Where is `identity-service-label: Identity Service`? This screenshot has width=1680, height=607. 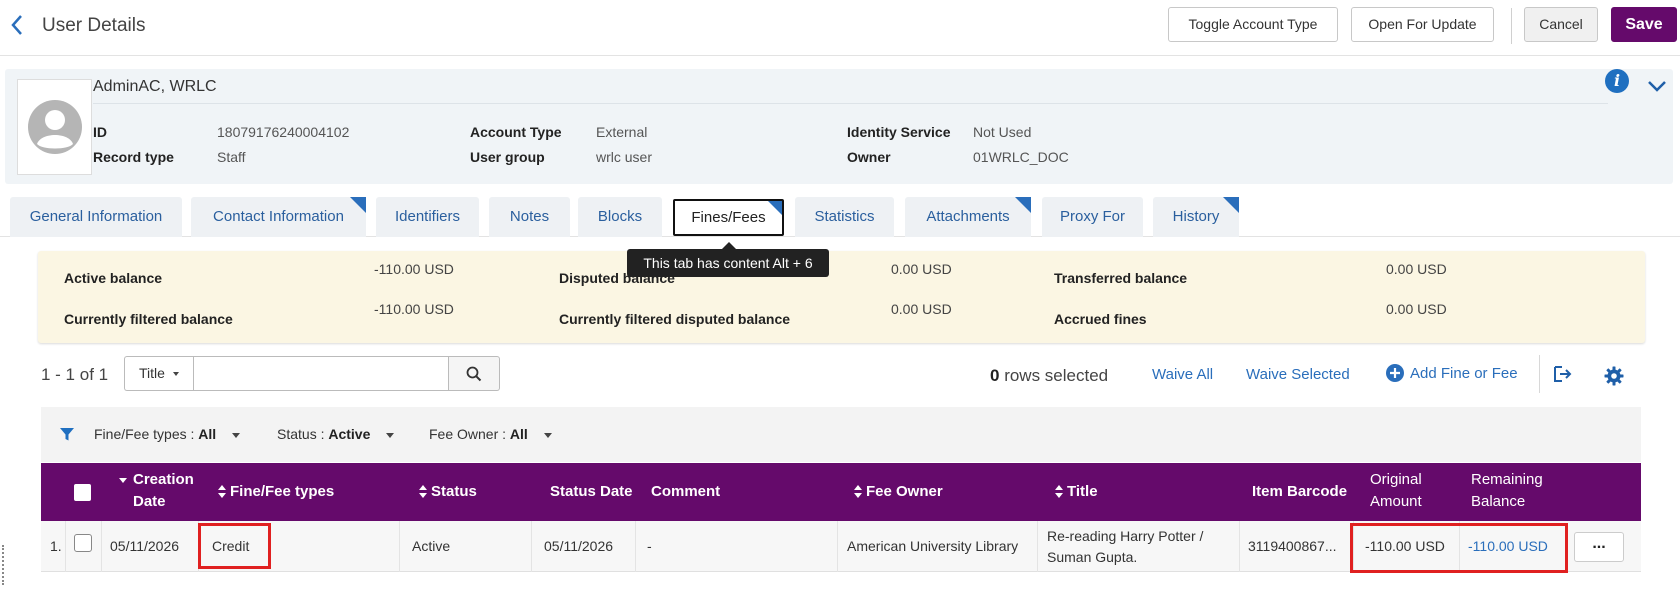
identity-service-label: Identity Service is located at coordinates (899, 132).